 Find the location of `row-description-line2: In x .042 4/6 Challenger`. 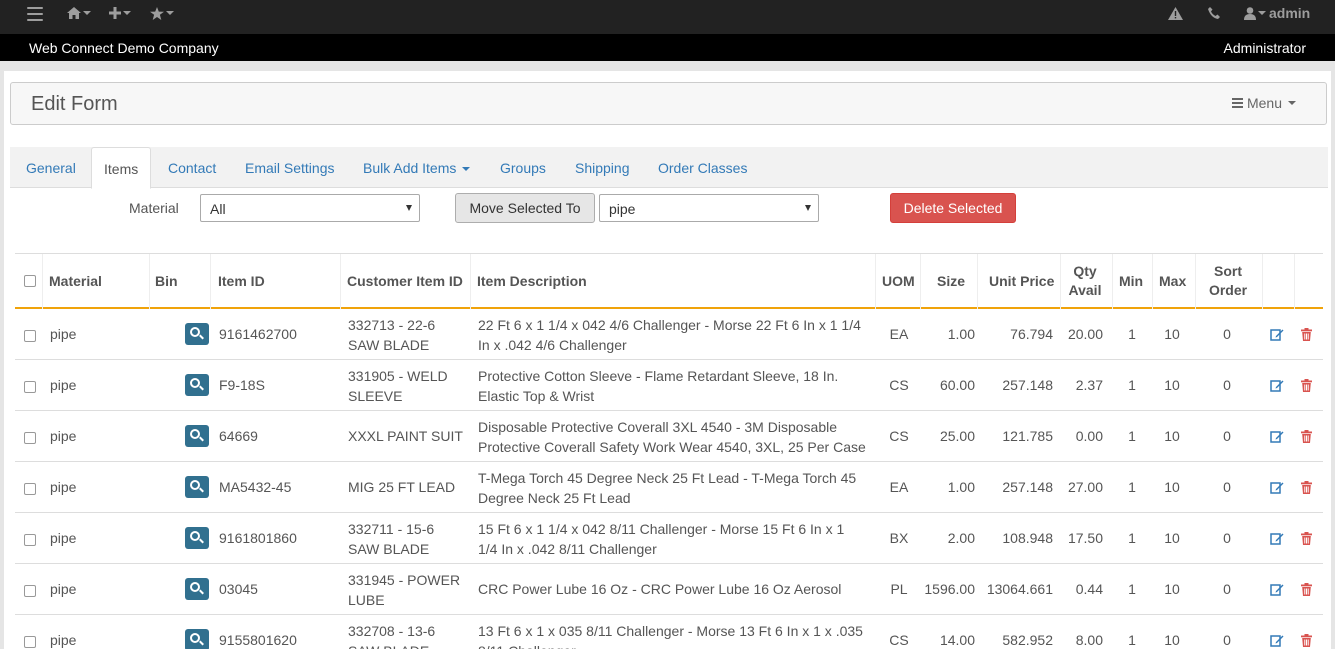

row-description-line2: In x .042 4/6 Challenger is located at coordinates (552, 345).